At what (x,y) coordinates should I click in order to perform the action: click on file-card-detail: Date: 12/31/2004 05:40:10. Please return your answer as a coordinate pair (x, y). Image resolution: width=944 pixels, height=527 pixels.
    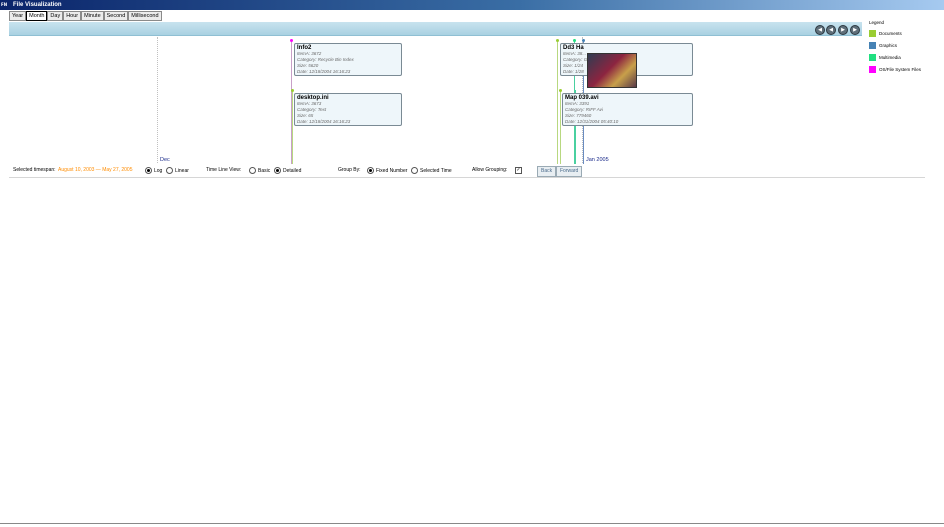
    Looking at the image, I should click on (592, 121).